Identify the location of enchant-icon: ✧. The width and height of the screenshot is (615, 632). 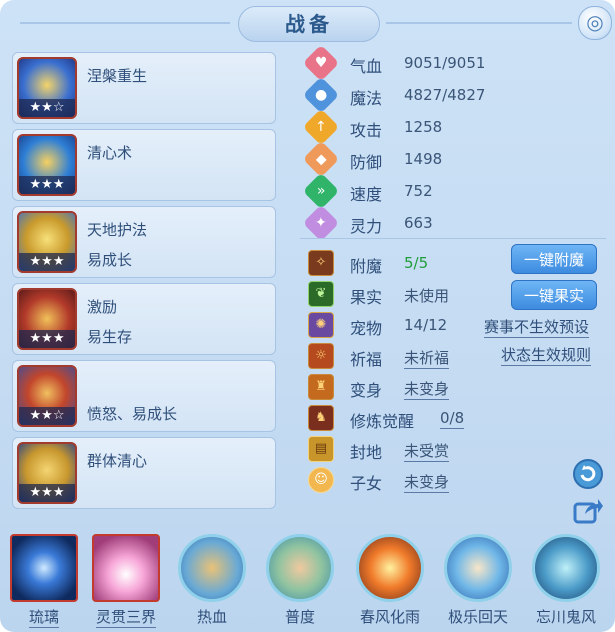
(321, 263).